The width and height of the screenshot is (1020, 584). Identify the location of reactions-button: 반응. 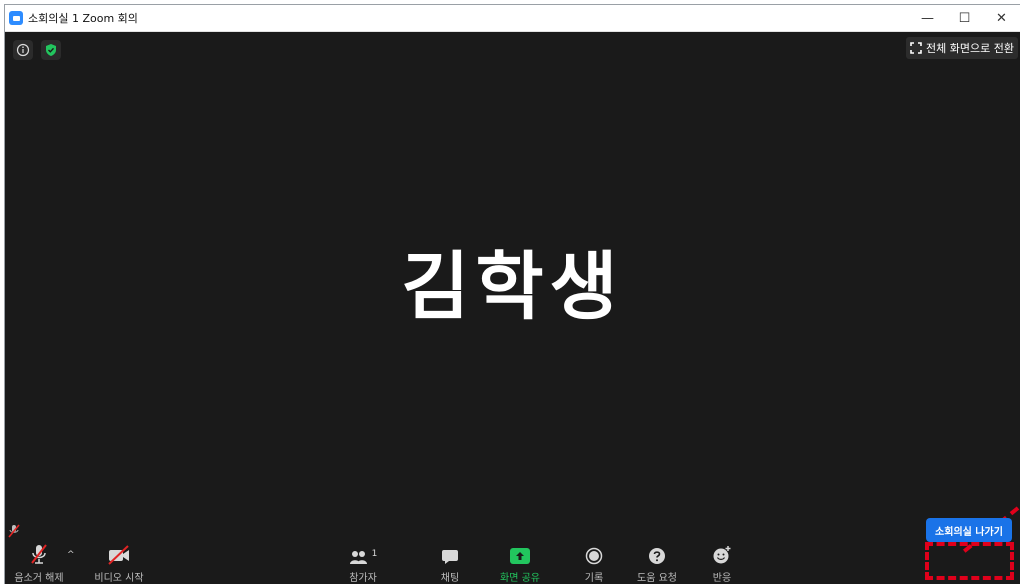
(722, 563).